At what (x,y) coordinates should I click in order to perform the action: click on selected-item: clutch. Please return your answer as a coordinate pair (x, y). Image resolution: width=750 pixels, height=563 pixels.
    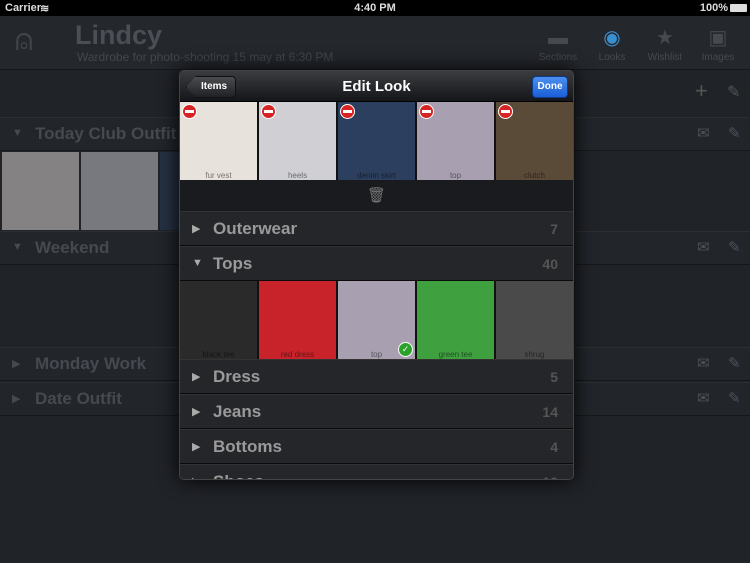
    Looking at the image, I should click on (534, 141).